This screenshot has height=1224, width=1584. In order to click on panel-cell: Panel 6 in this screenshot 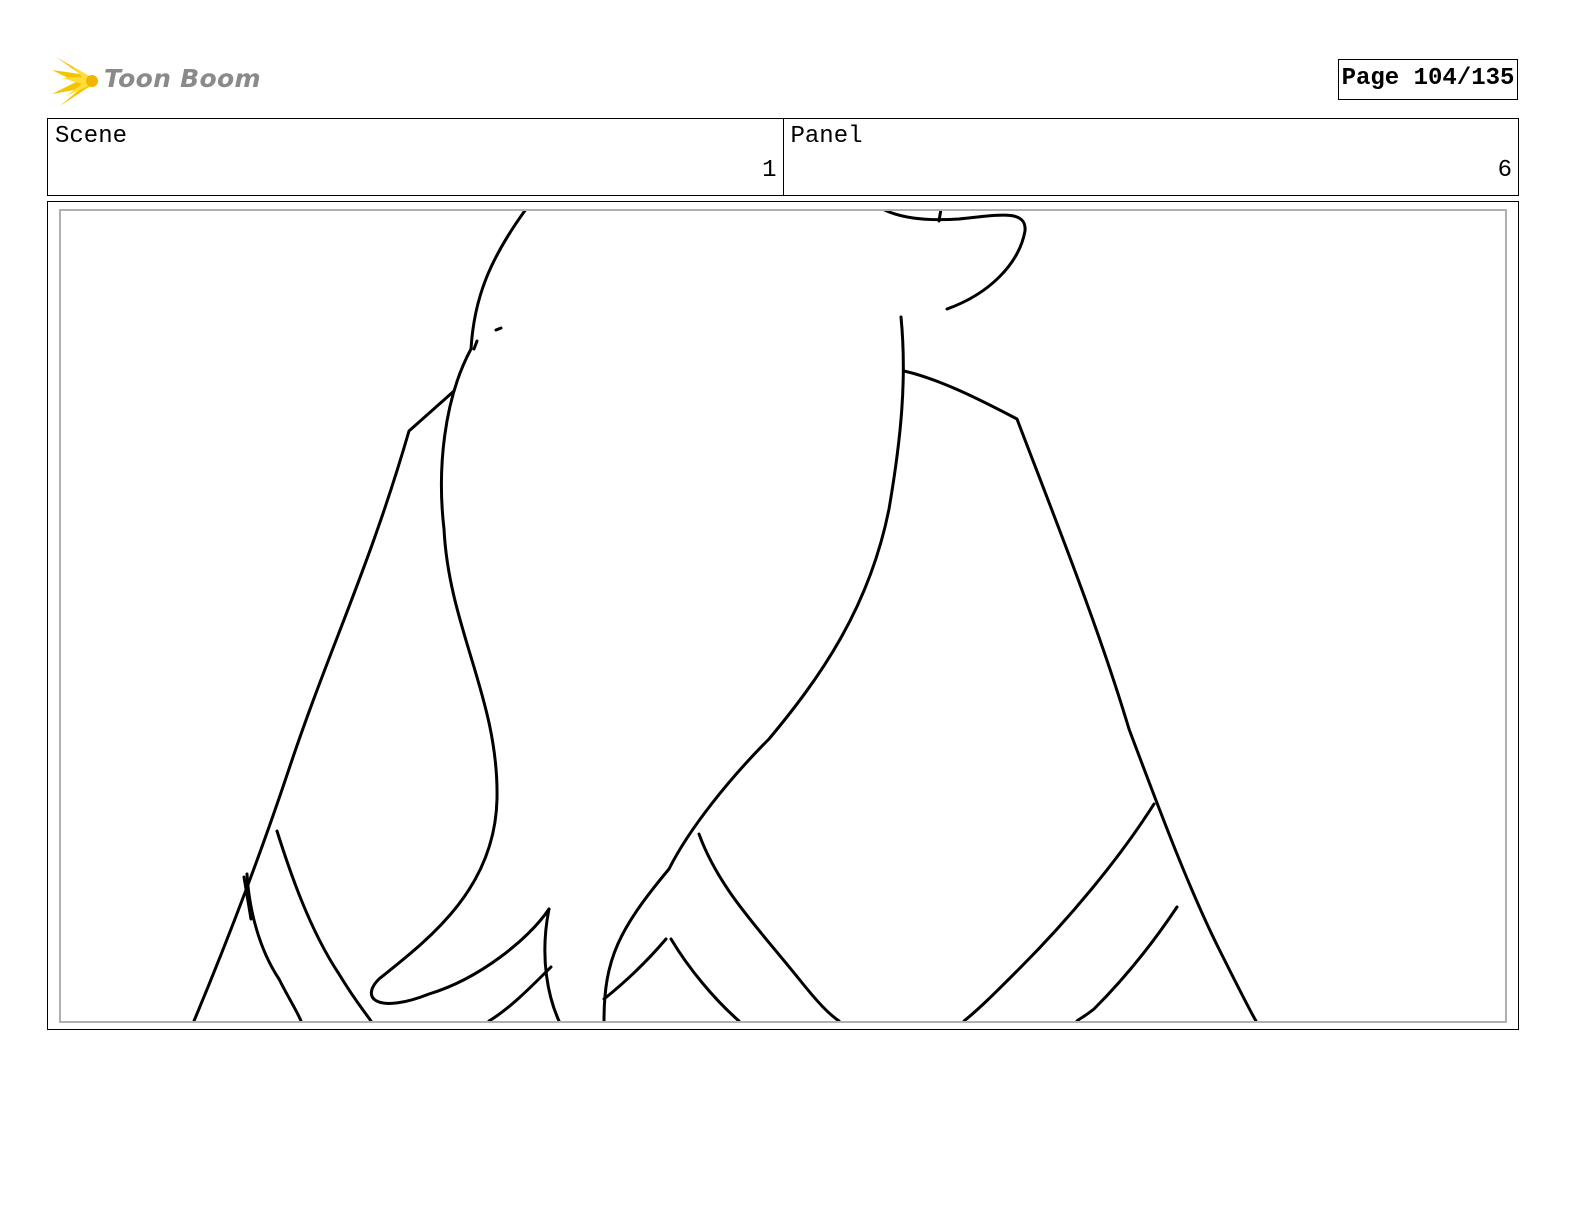, I will do `click(1150, 157)`.